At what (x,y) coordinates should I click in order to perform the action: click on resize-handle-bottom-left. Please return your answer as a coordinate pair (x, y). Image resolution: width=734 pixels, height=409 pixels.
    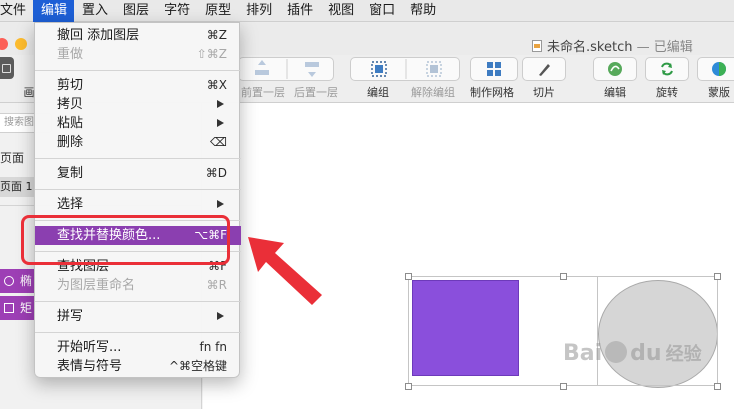
    Looking at the image, I should click on (408, 386).